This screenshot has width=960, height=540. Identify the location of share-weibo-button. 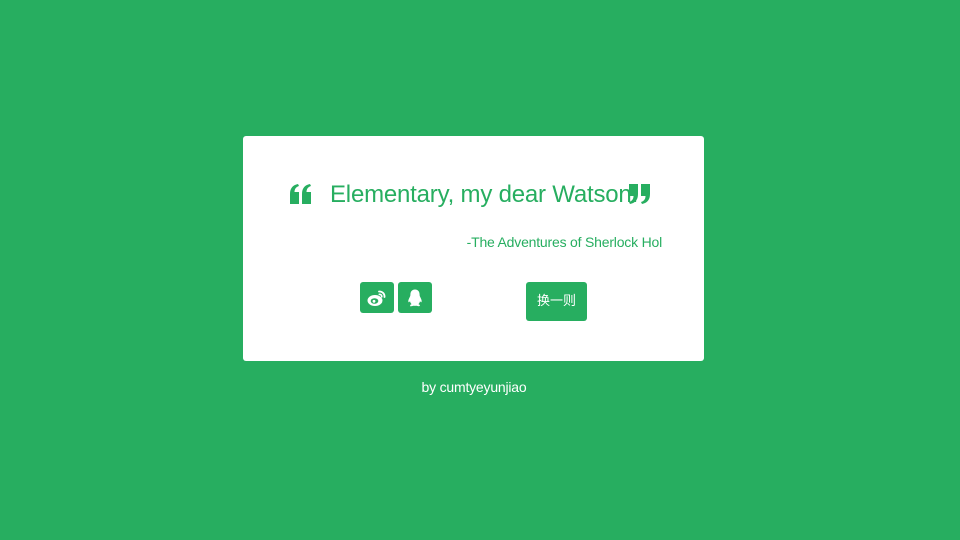
(377, 297).